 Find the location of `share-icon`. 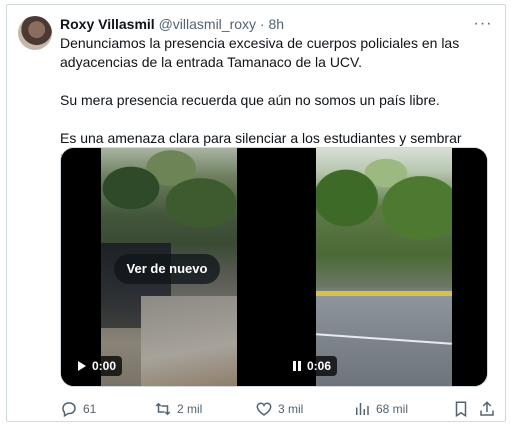

share-icon is located at coordinates (487, 409).